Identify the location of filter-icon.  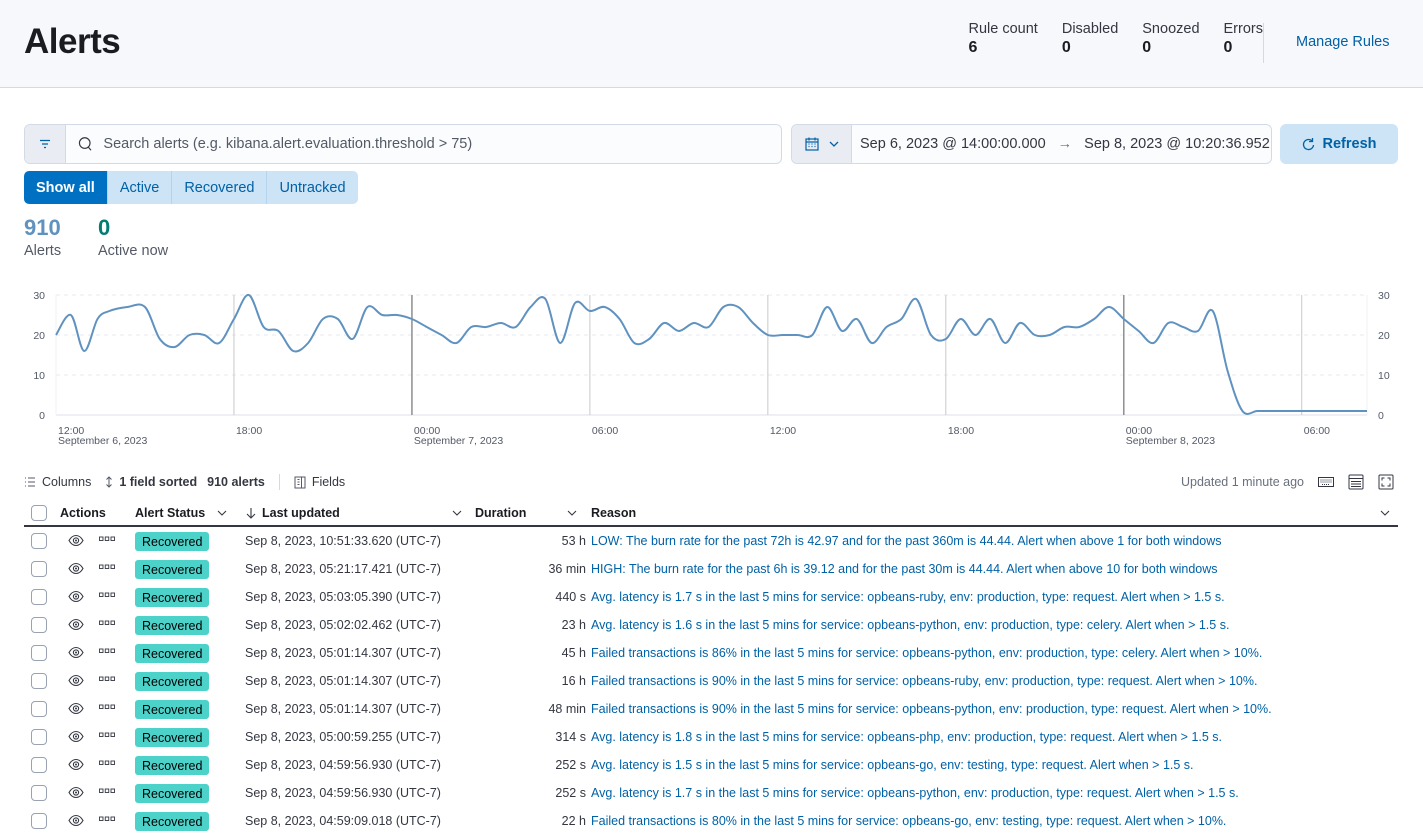
(45, 144).